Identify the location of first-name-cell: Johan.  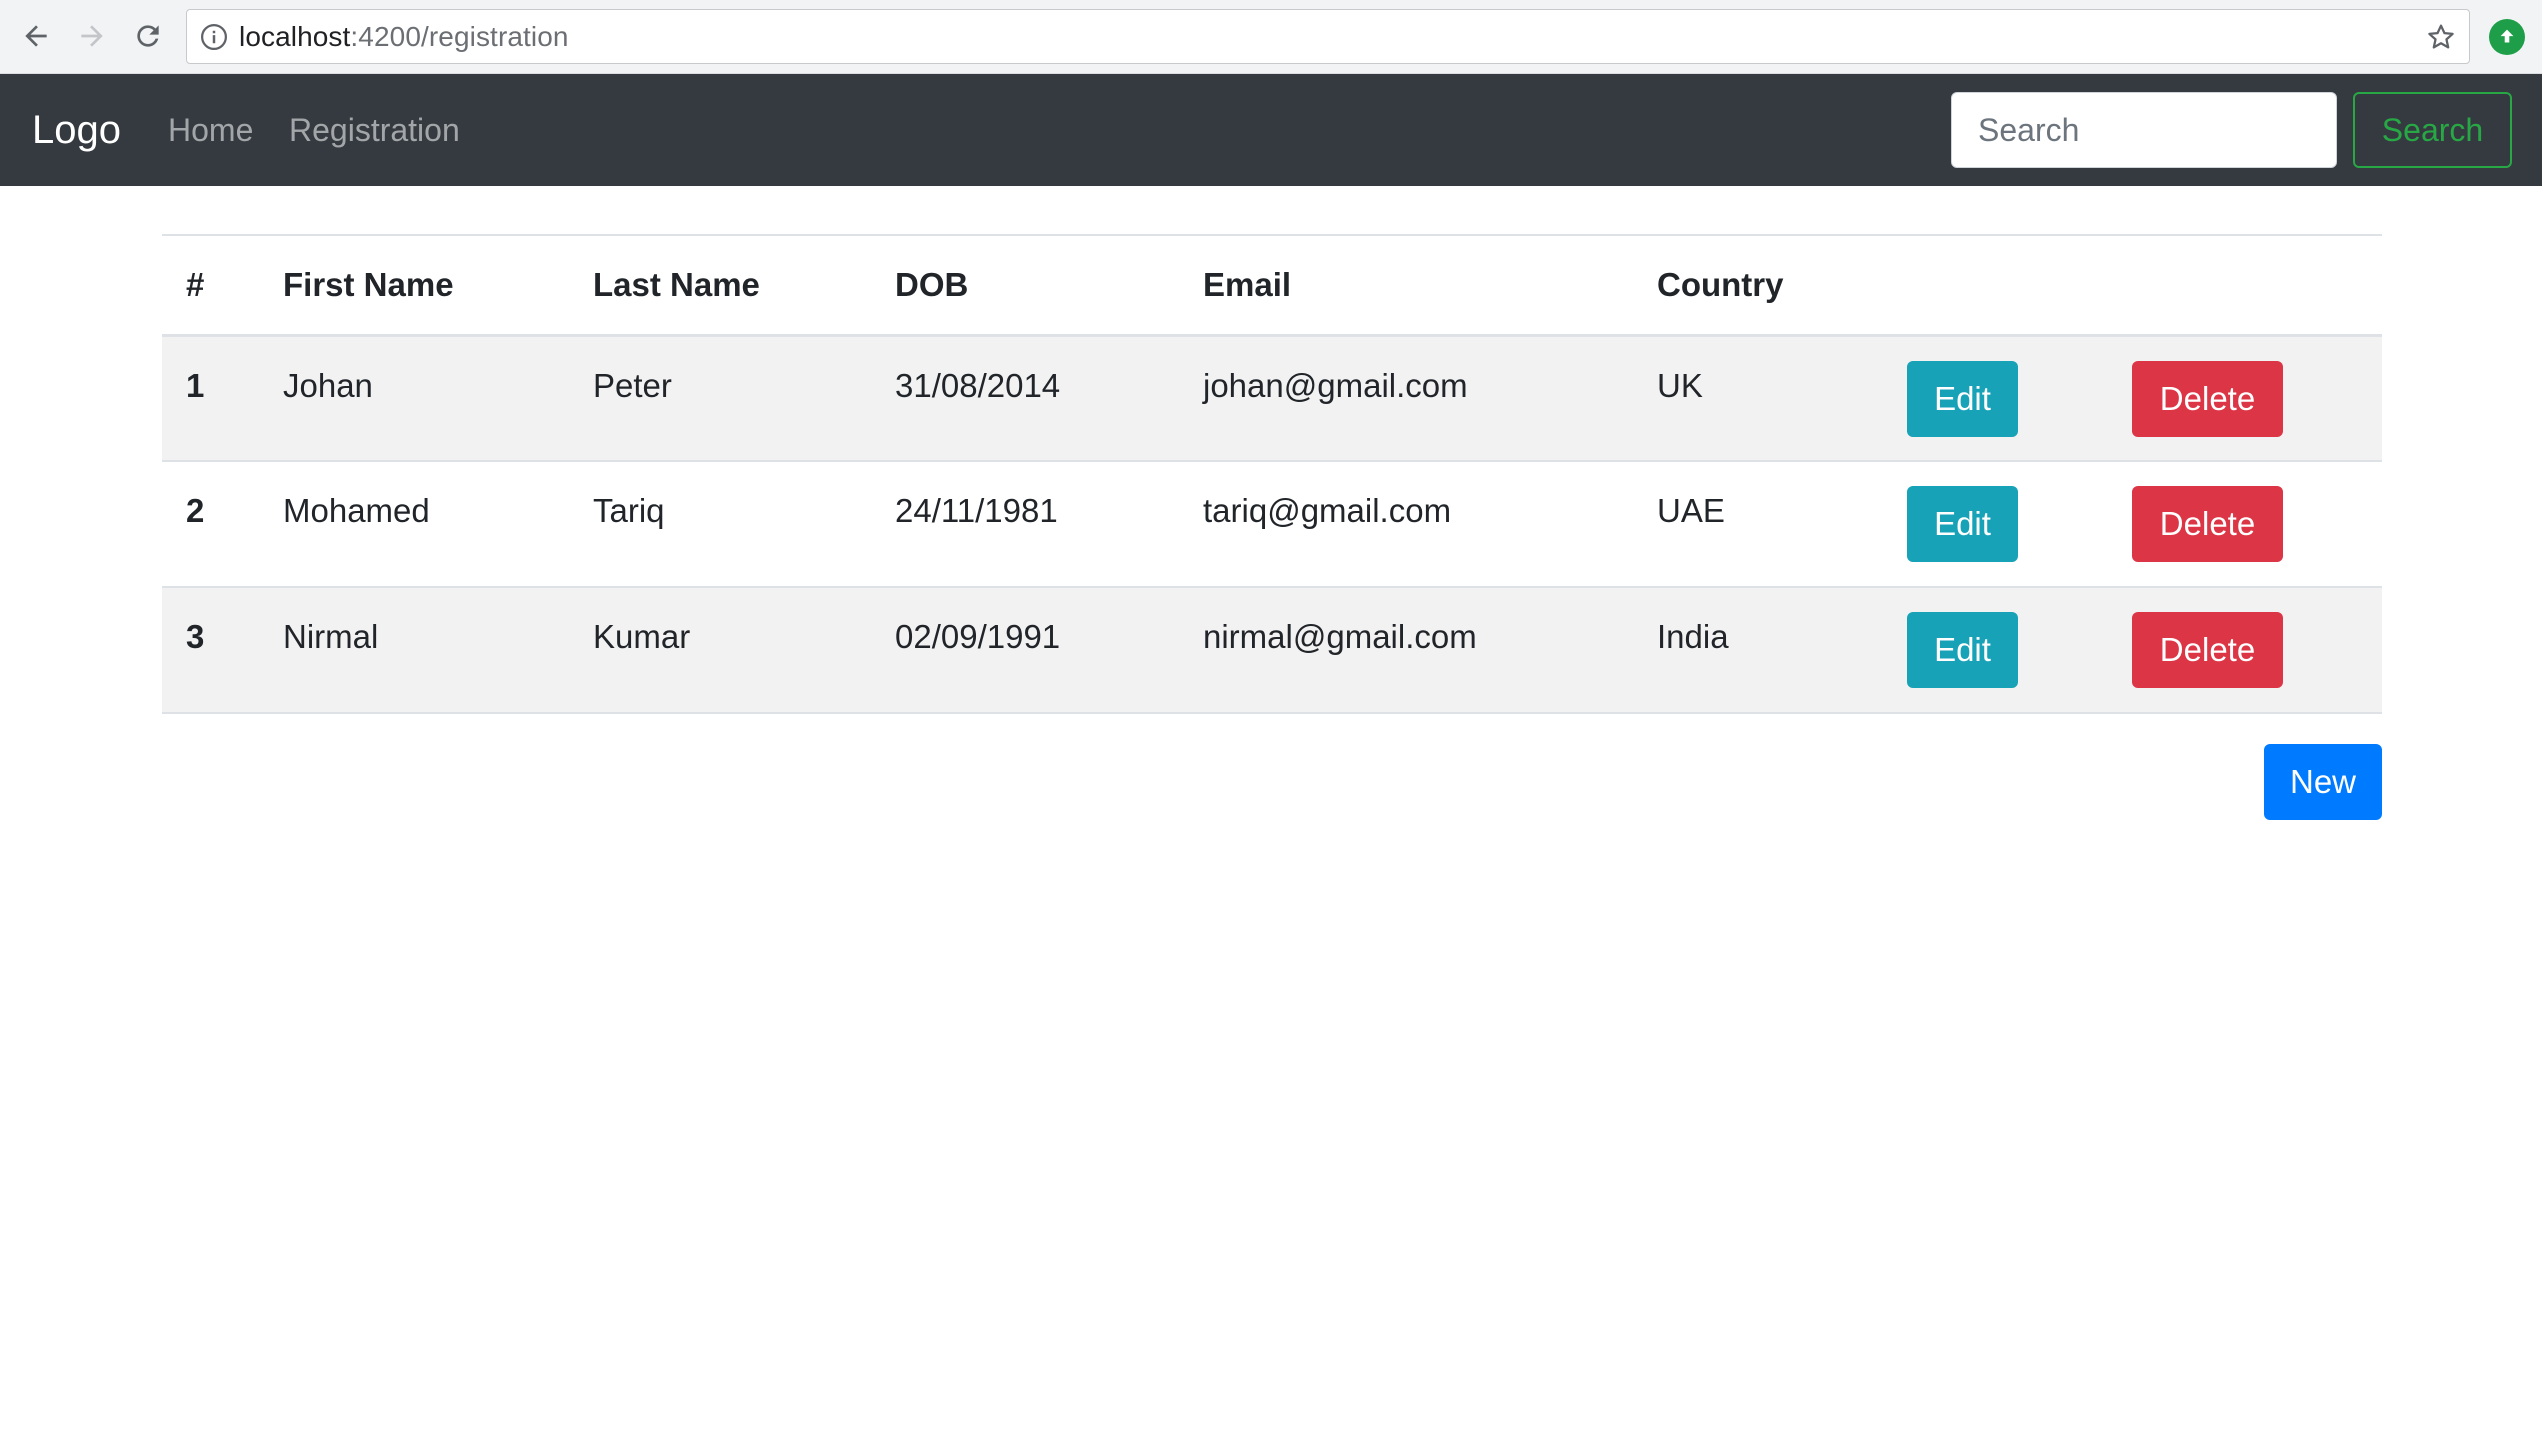
(328, 385).